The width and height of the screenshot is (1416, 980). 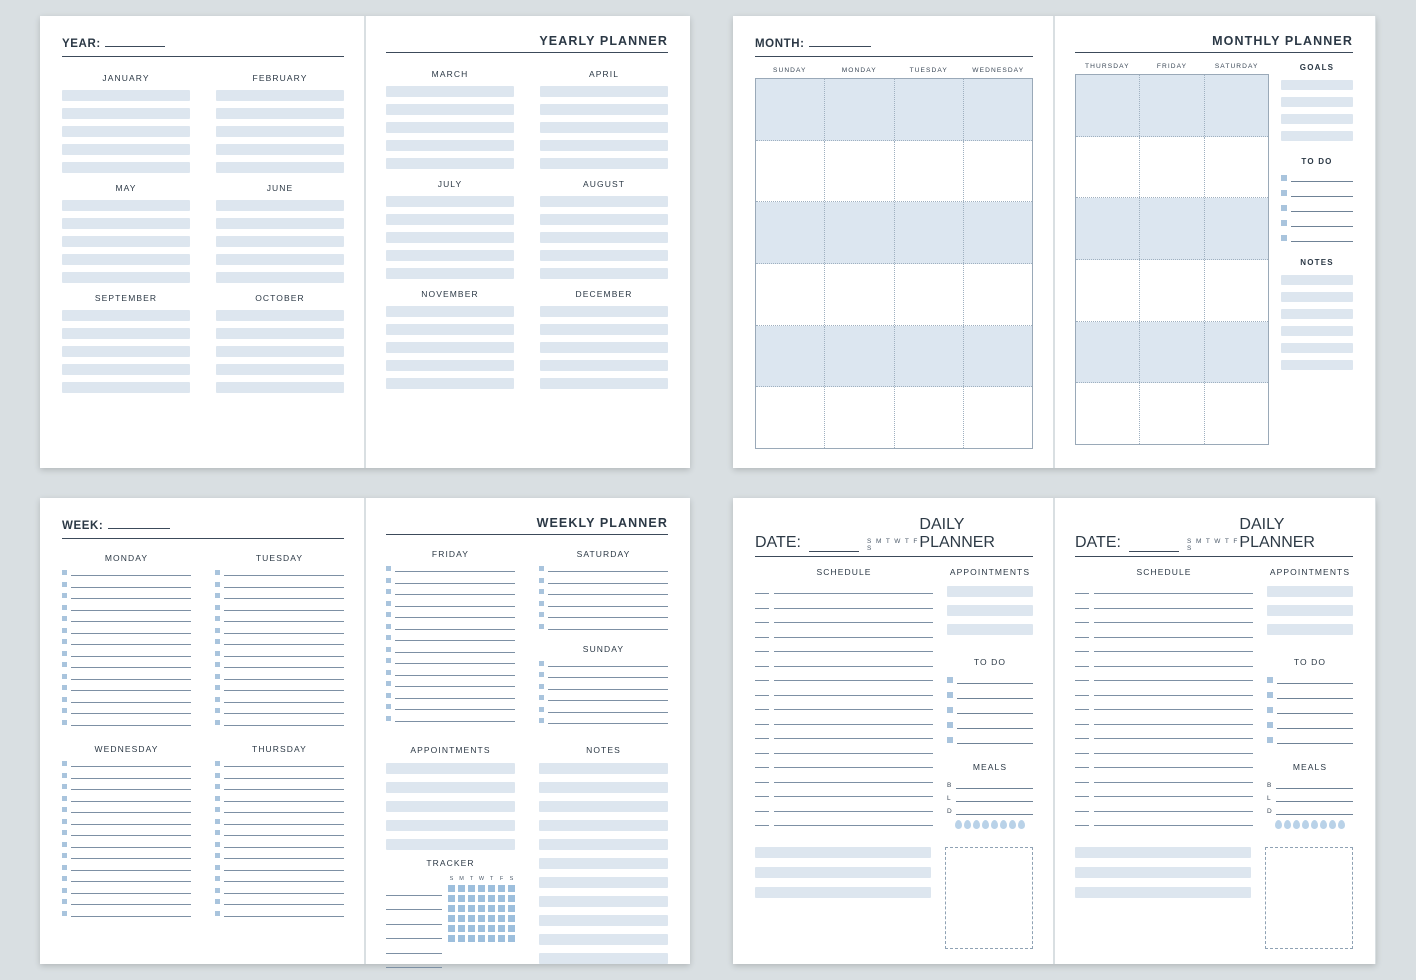 What do you see at coordinates (1309, 897) in the screenshot?
I see `note-box` at bounding box center [1309, 897].